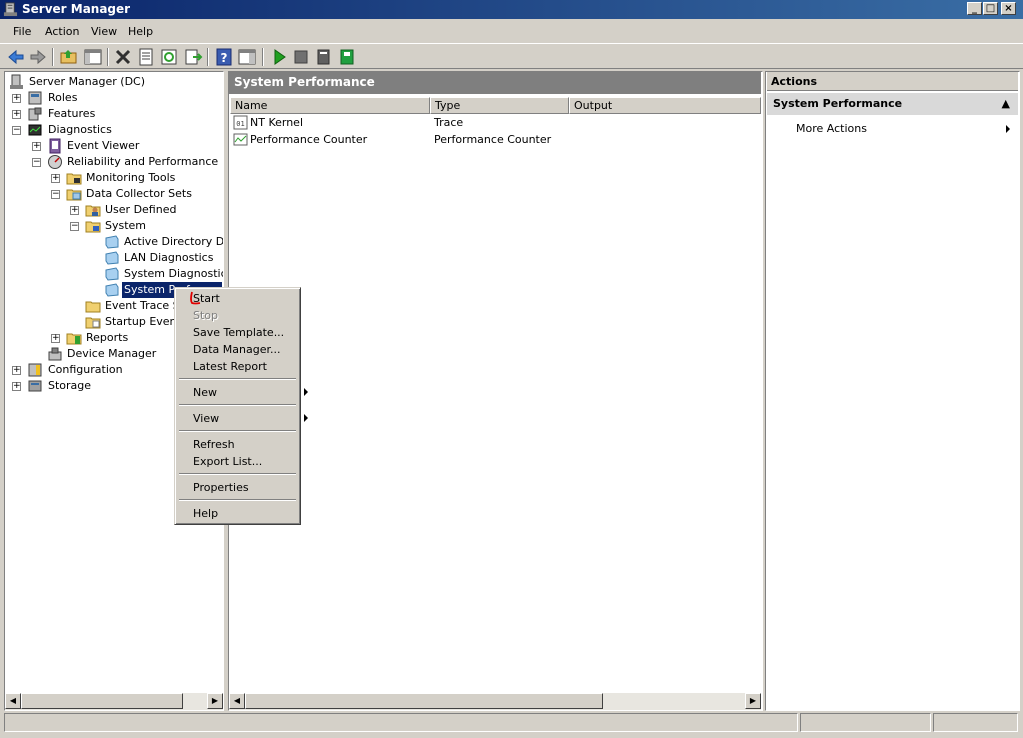 The width and height of the screenshot is (1023, 738). Describe the element at coordinates (112, 242) in the screenshot. I see `collector-set-icon` at that location.